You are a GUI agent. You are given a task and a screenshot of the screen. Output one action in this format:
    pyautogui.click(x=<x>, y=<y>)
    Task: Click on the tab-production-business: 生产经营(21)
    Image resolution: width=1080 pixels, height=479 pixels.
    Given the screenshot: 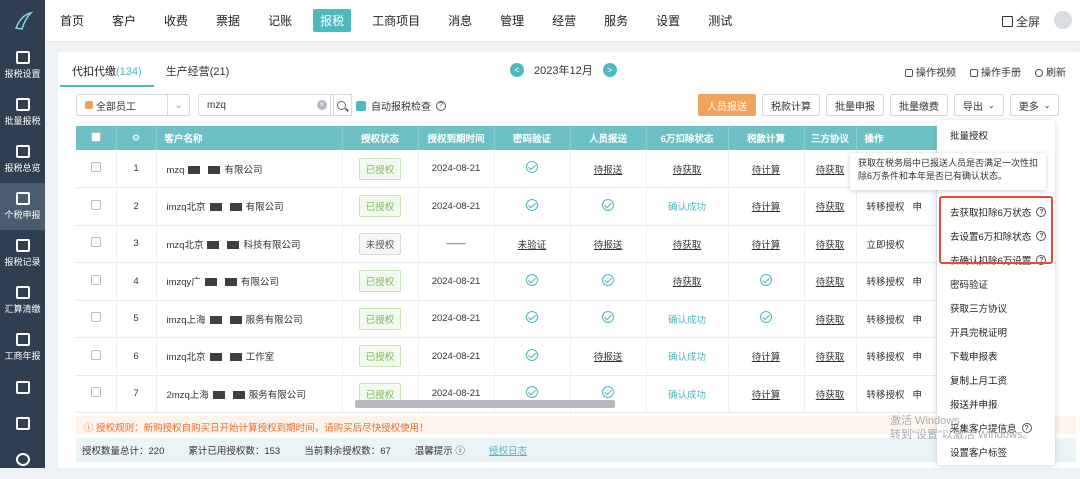 What is the action you would take?
    pyautogui.click(x=198, y=72)
    